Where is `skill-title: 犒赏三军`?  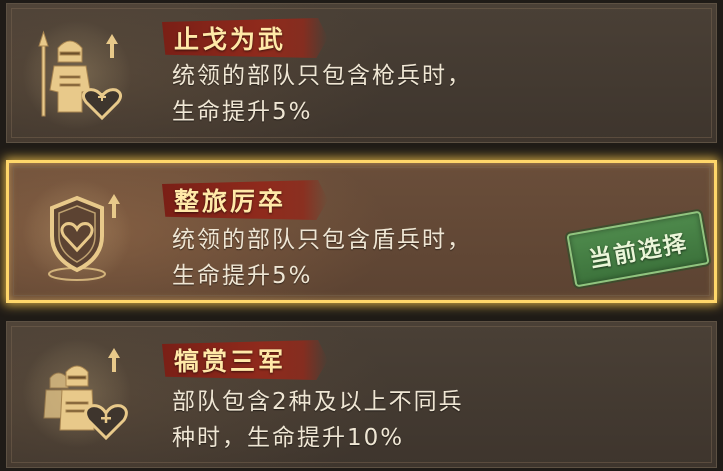 skill-title: 犒赏三军 is located at coordinates (230, 361).